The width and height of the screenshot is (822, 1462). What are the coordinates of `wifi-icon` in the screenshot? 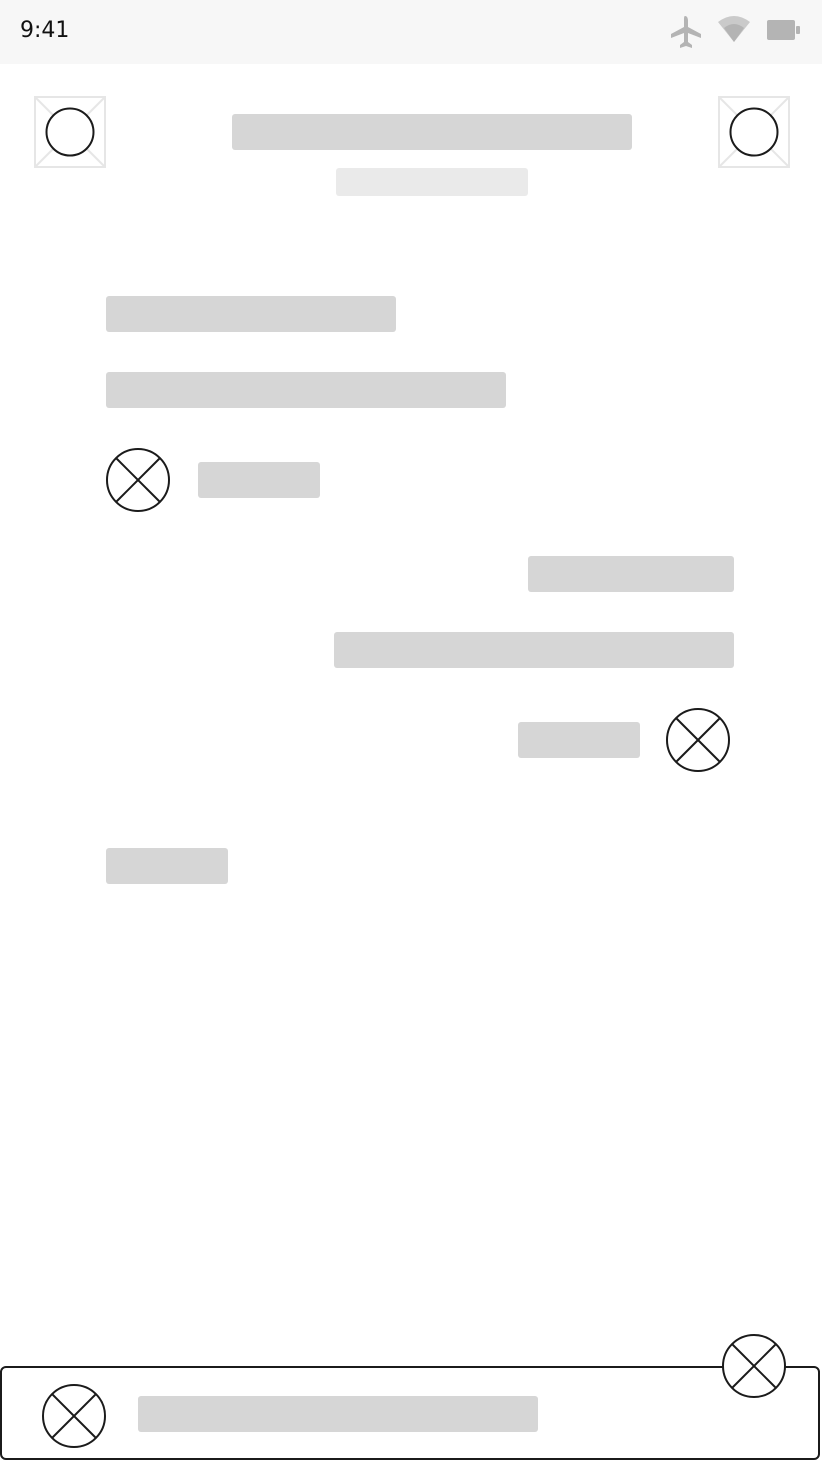 It's located at (734, 29).